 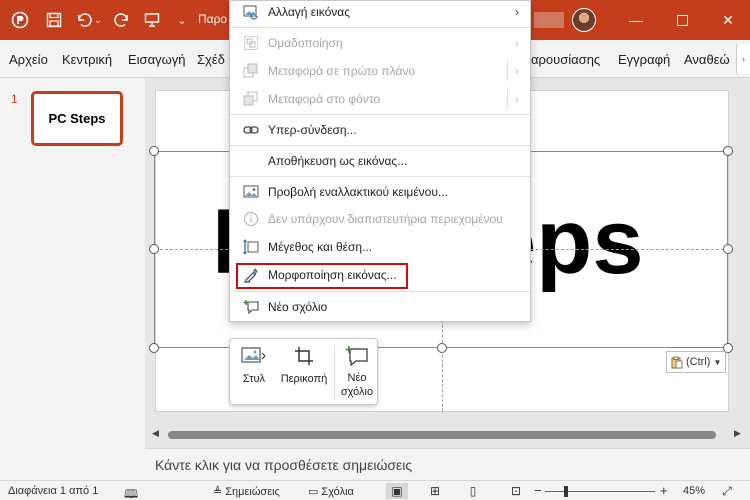 I want to click on account-name, so click(x=549, y=20).